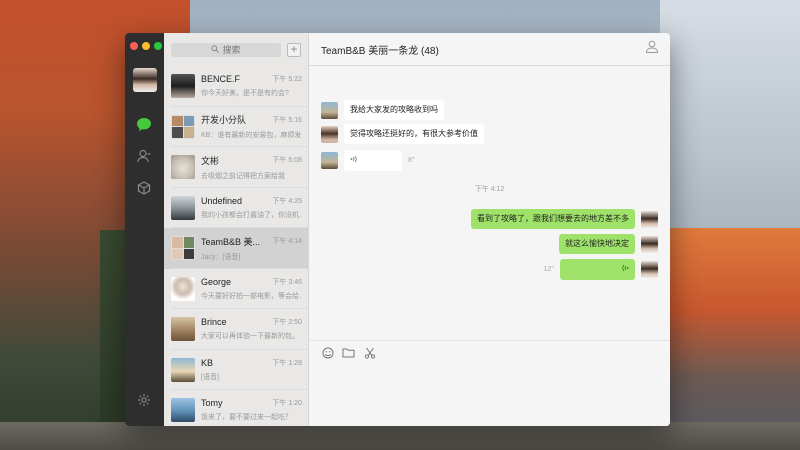 This screenshot has width=800, height=450. Describe the element at coordinates (327, 352) in the screenshot. I see `emoji-icon` at that location.